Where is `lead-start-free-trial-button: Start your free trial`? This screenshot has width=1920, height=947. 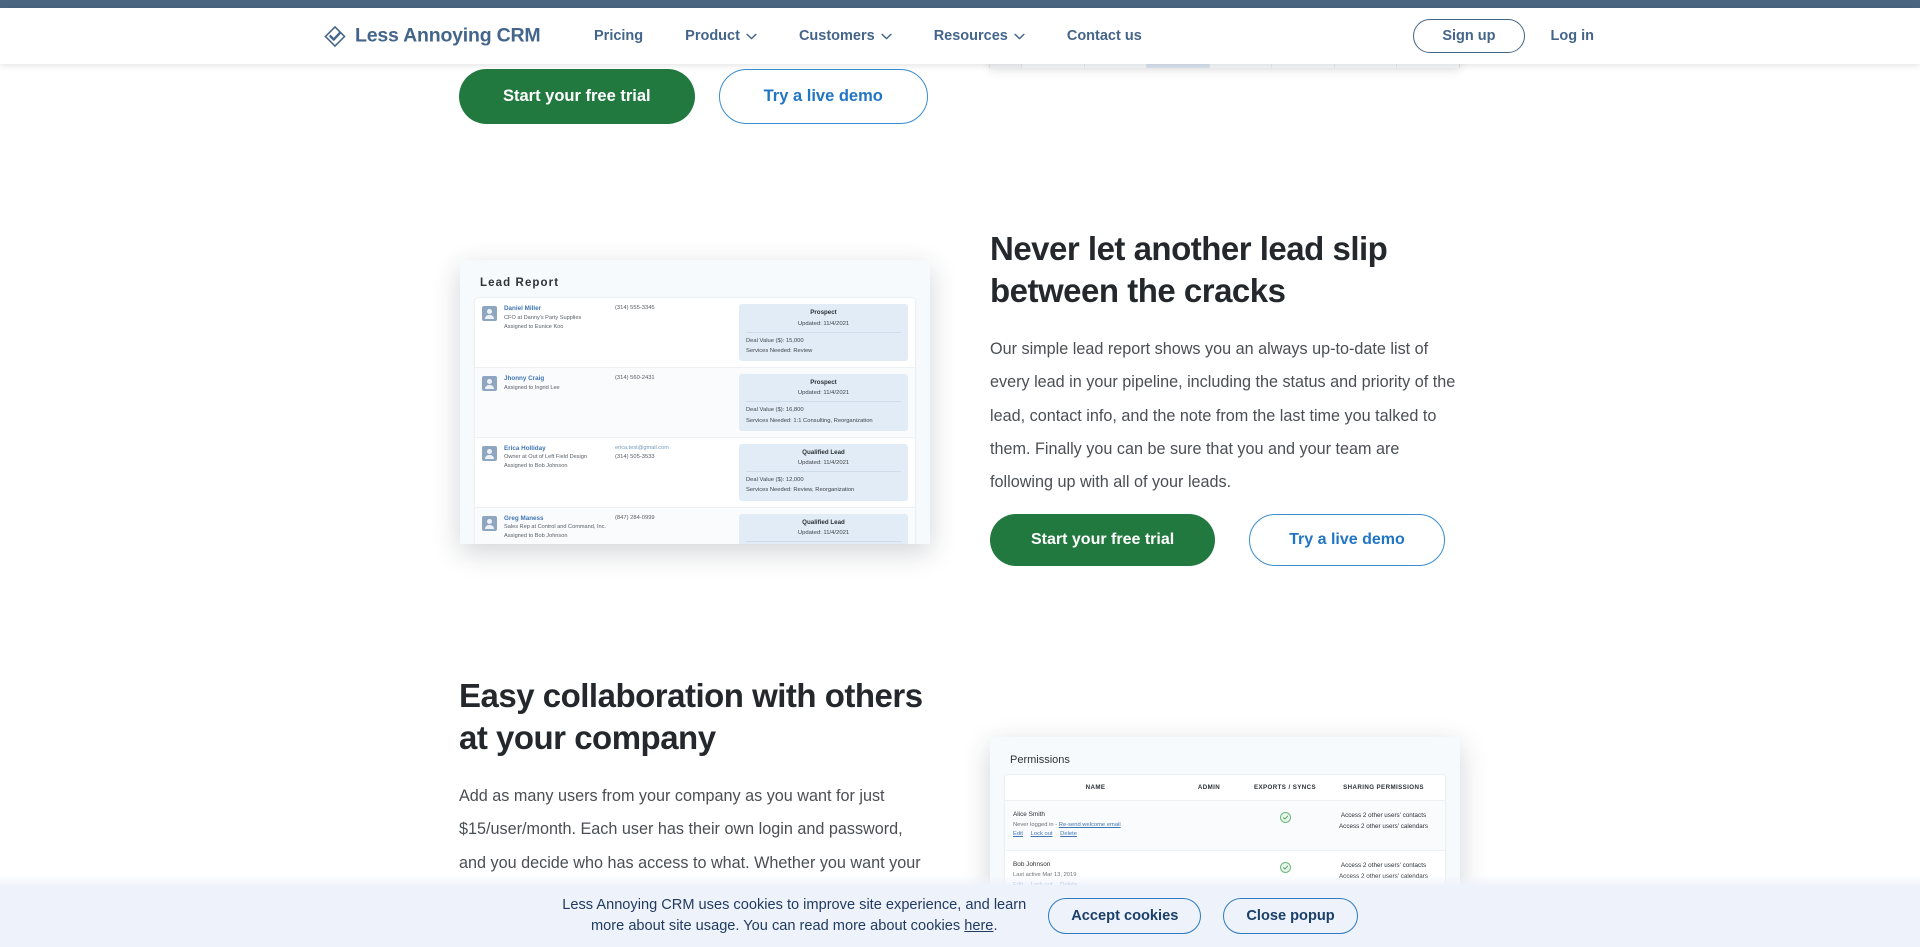
lead-start-free-trial-button: Start your free trial is located at coordinates (1103, 540).